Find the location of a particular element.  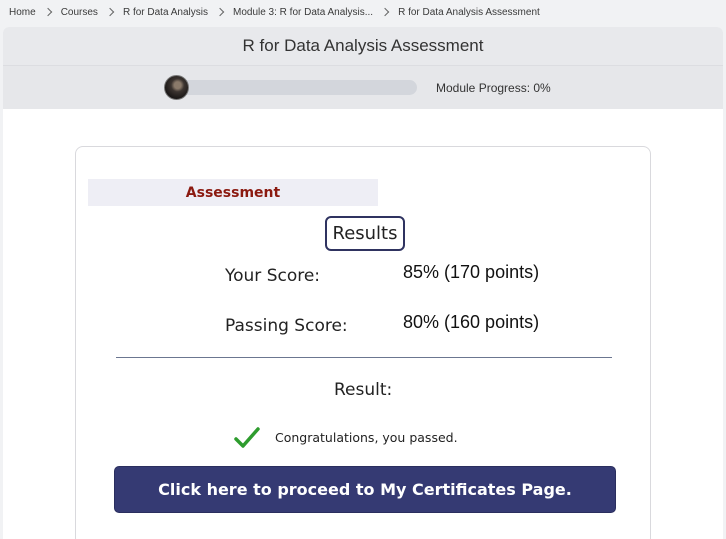

assessment-heading: Assessment is located at coordinates (233, 192).